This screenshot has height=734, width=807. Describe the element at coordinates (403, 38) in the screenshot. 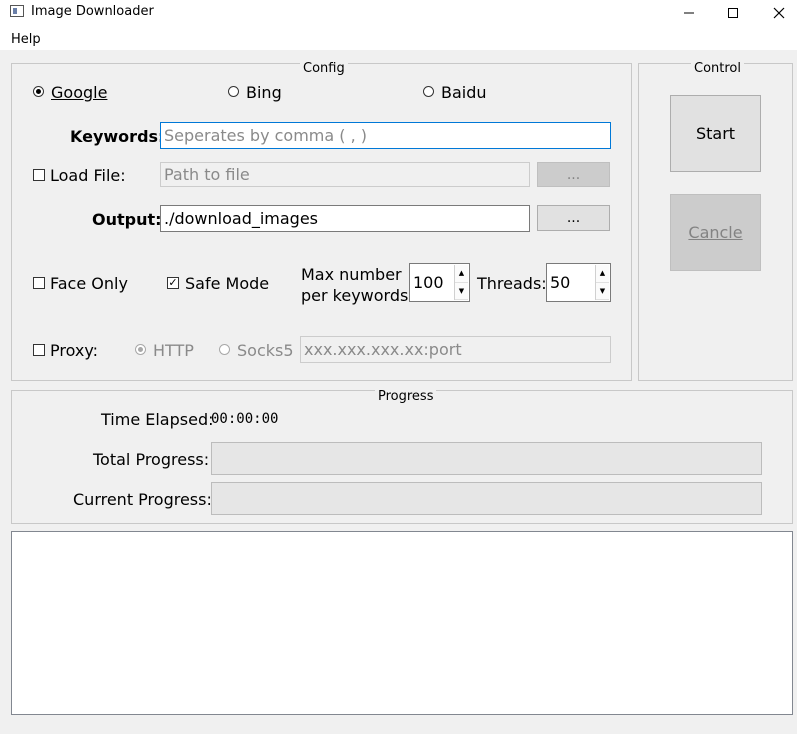

I see `menu-bar` at that location.